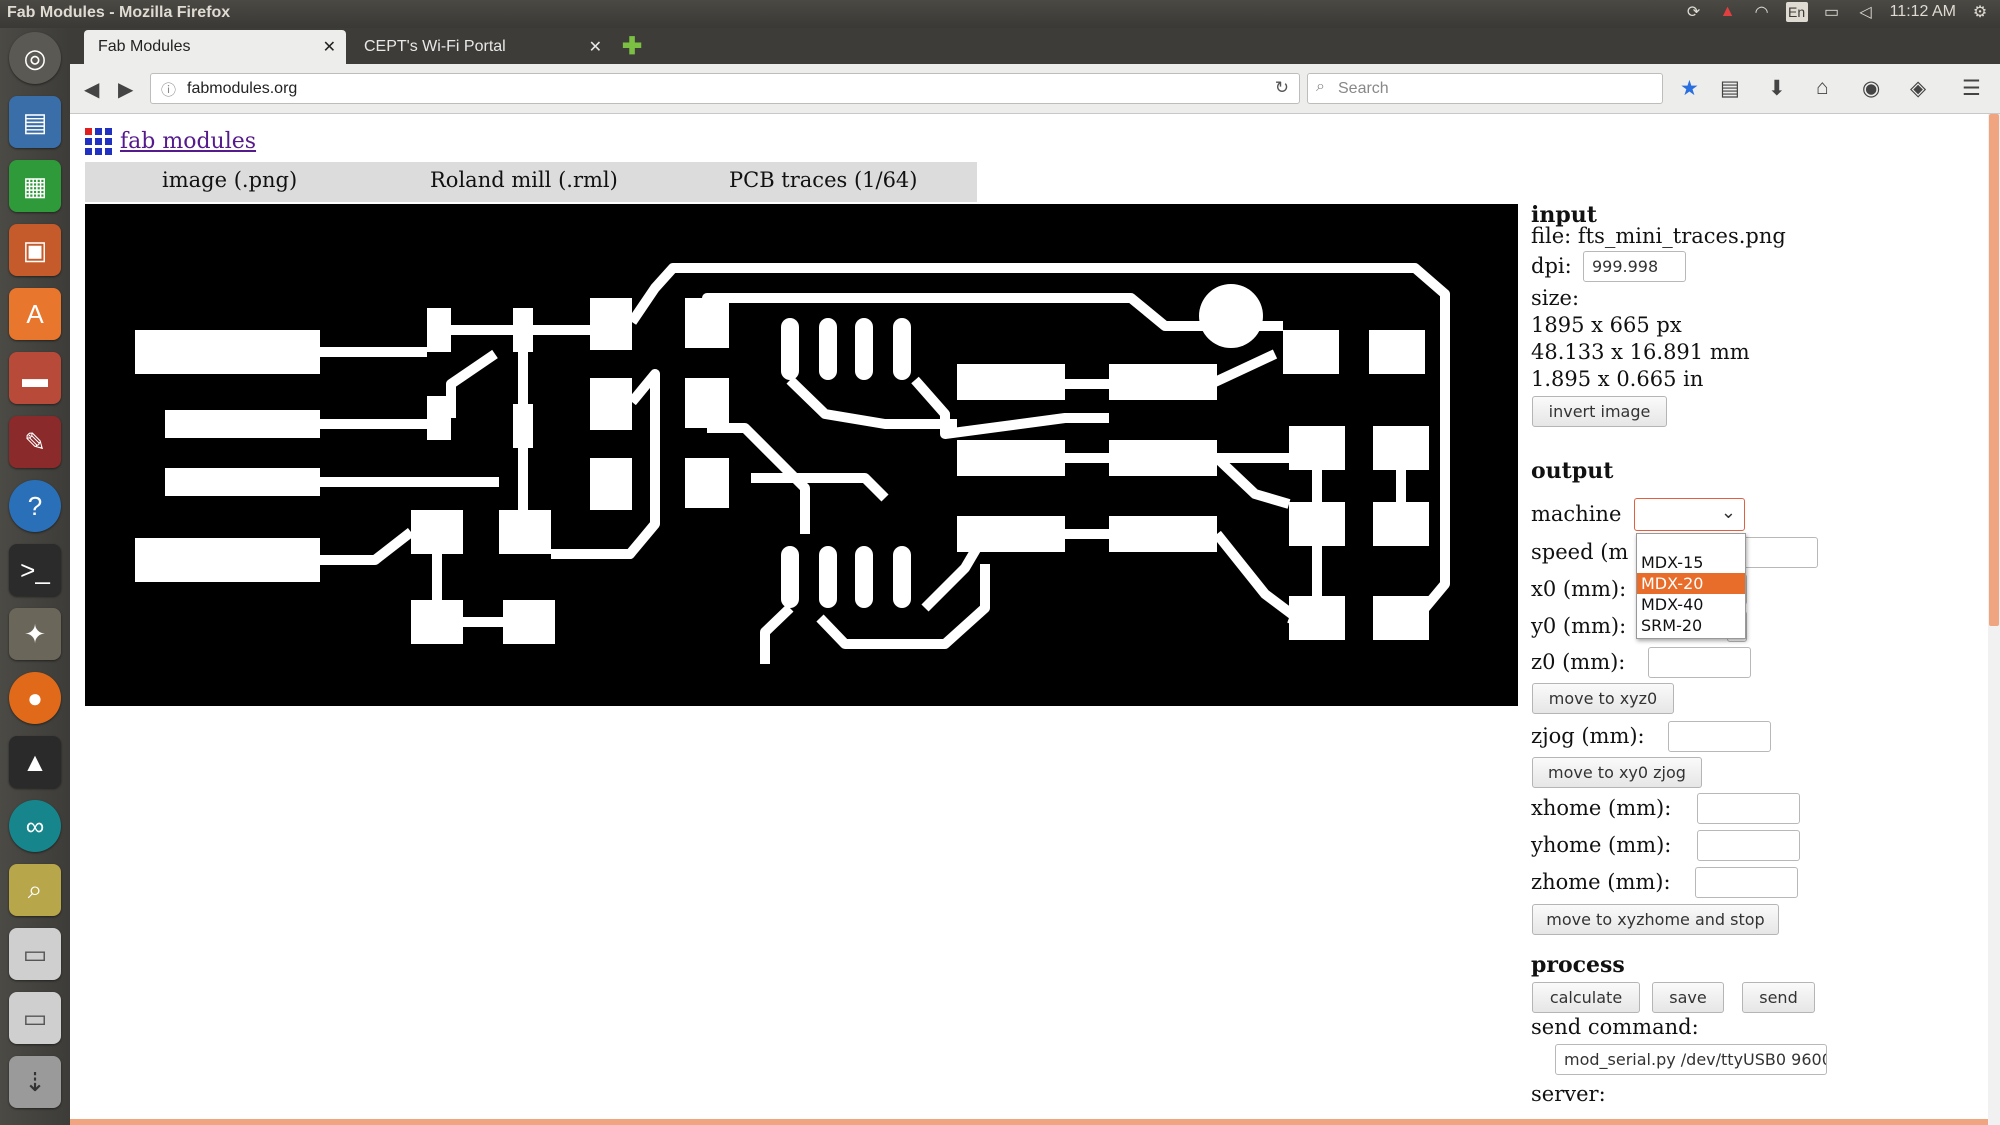 The width and height of the screenshot is (2000, 1125). Describe the element at coordinates (1730, 88) in the screenshot. I see `reading-list-icon: ▤` at that location.